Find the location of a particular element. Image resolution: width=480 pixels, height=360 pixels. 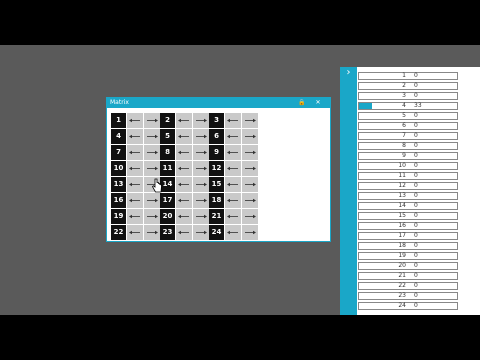

matrix-cell: 24 is located at coordinates (233, 232).